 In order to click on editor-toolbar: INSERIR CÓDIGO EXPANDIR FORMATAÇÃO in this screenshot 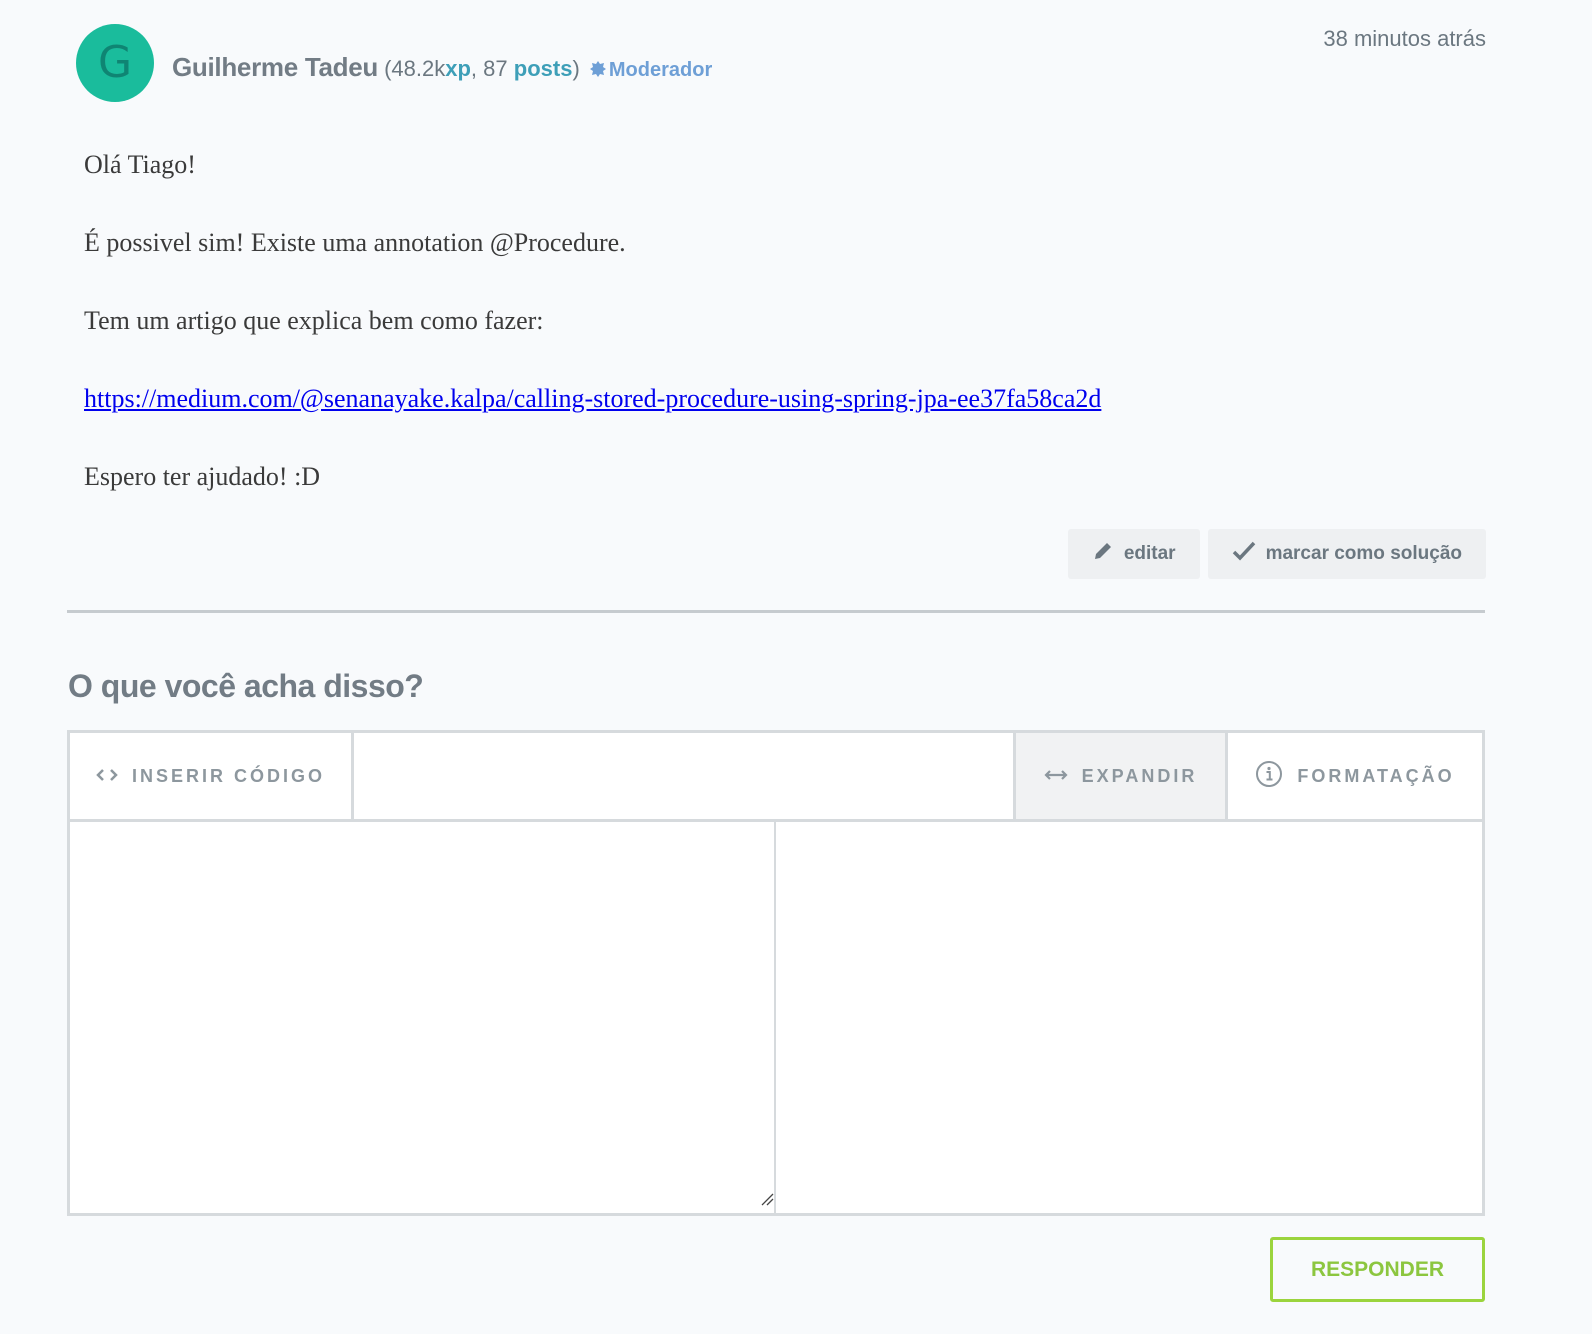, I will do `click(776, 777)`.